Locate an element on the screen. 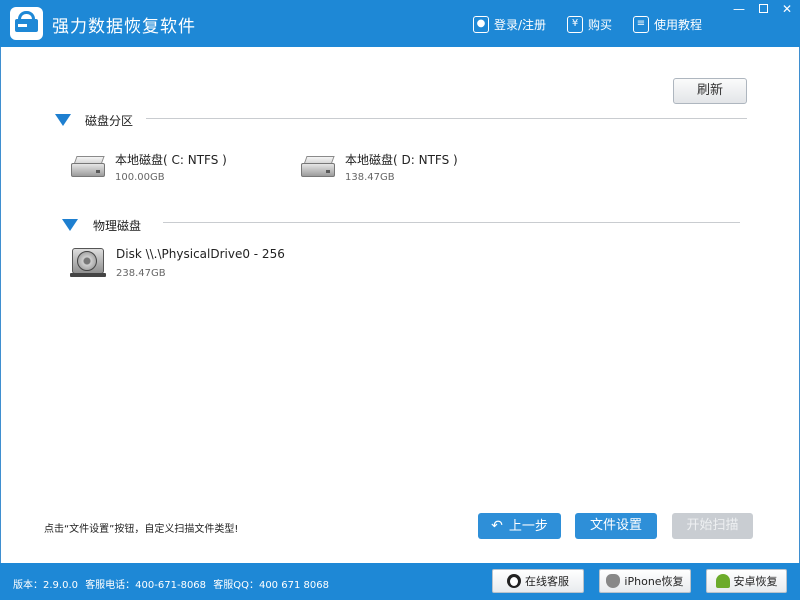 The width and height of the screenshot is (800, 600). minimize-button: — is located at coordinates (739, 9).